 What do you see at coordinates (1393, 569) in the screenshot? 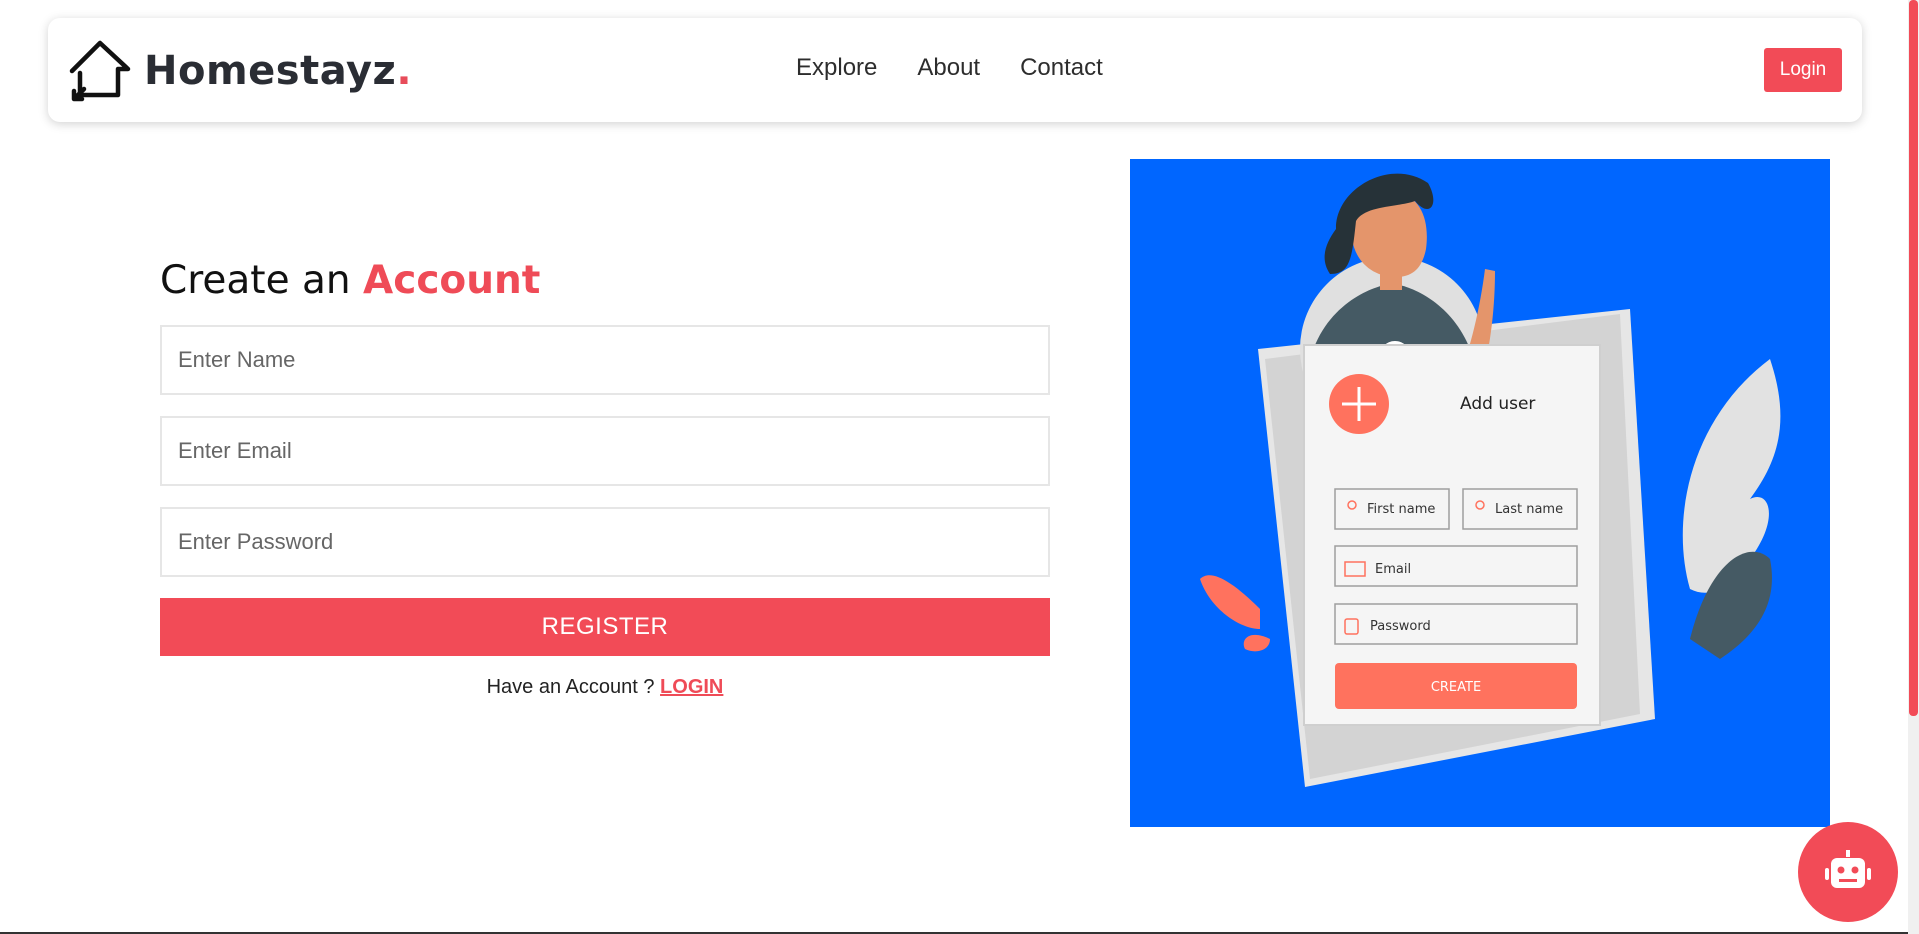
I see `card-email: Email` at bounding box center [1393, 569].